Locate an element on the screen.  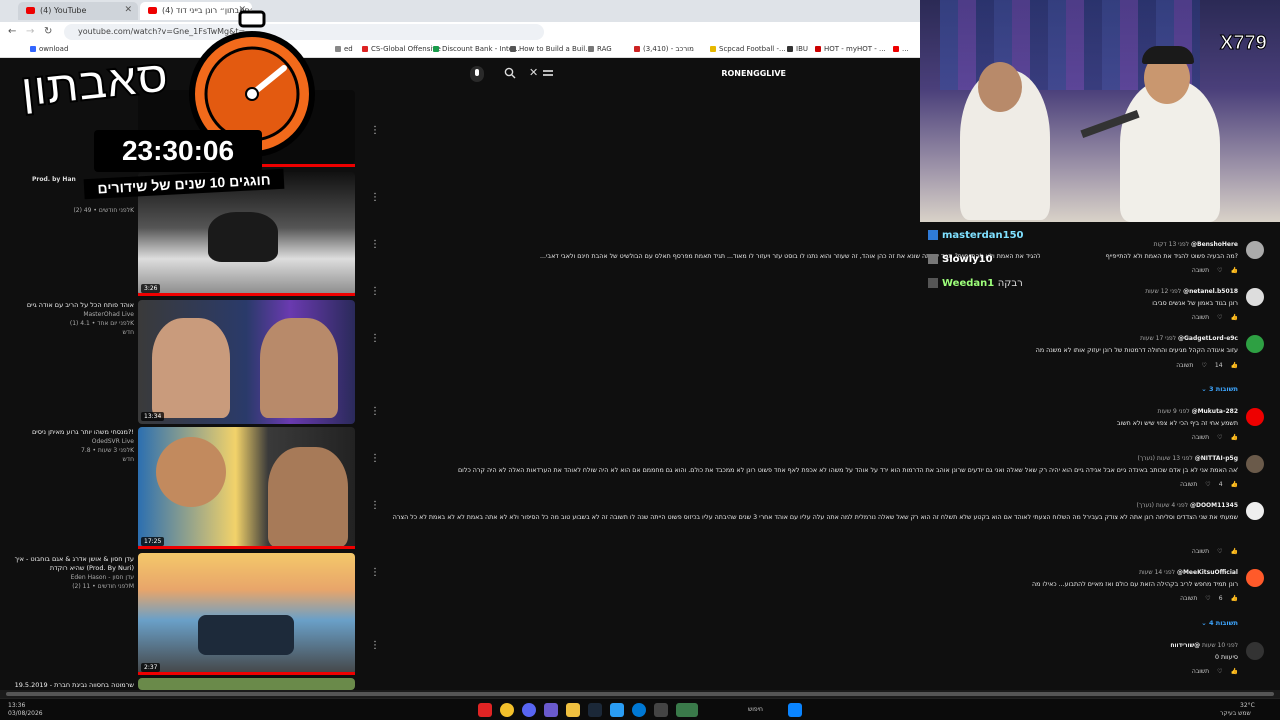
recommended-item-text: 19.5.2019 - שרמוטה בחסווה נביגת חברת is located at coordinates (67, 685).